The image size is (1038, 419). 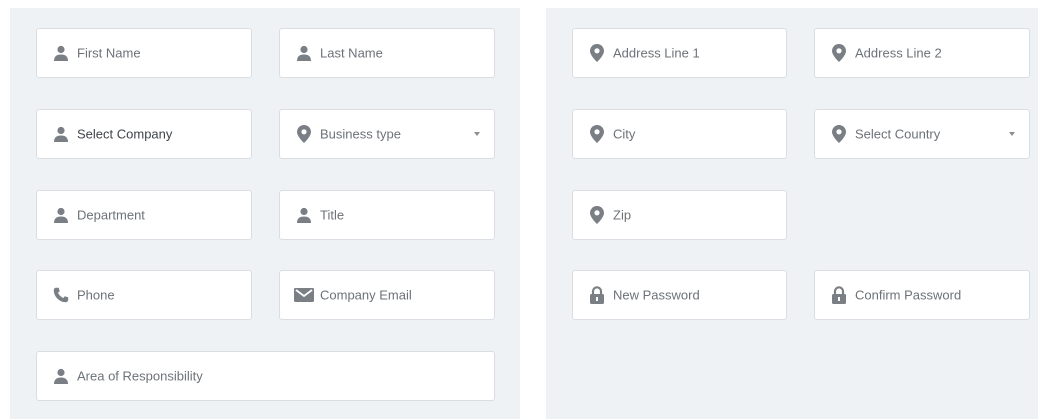 I want to click on company-email-field: Company Email, so click(x=387, y=295).